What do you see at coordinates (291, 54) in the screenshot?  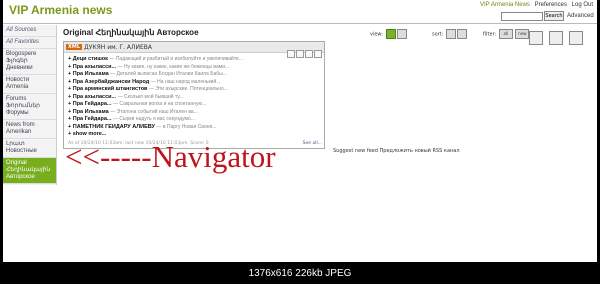 I see `edit-icon` at bounding box center [291, 54].